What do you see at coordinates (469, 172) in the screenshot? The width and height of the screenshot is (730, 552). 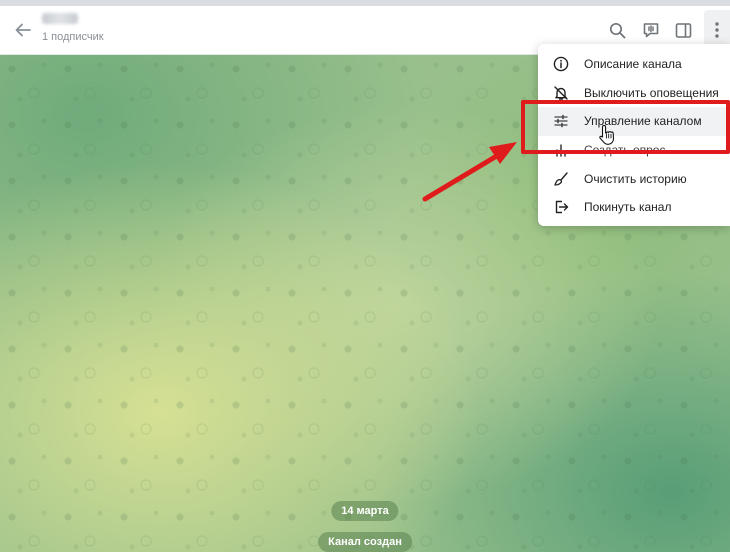 I see `annotation-arrow` at bounding box center [469, 172].